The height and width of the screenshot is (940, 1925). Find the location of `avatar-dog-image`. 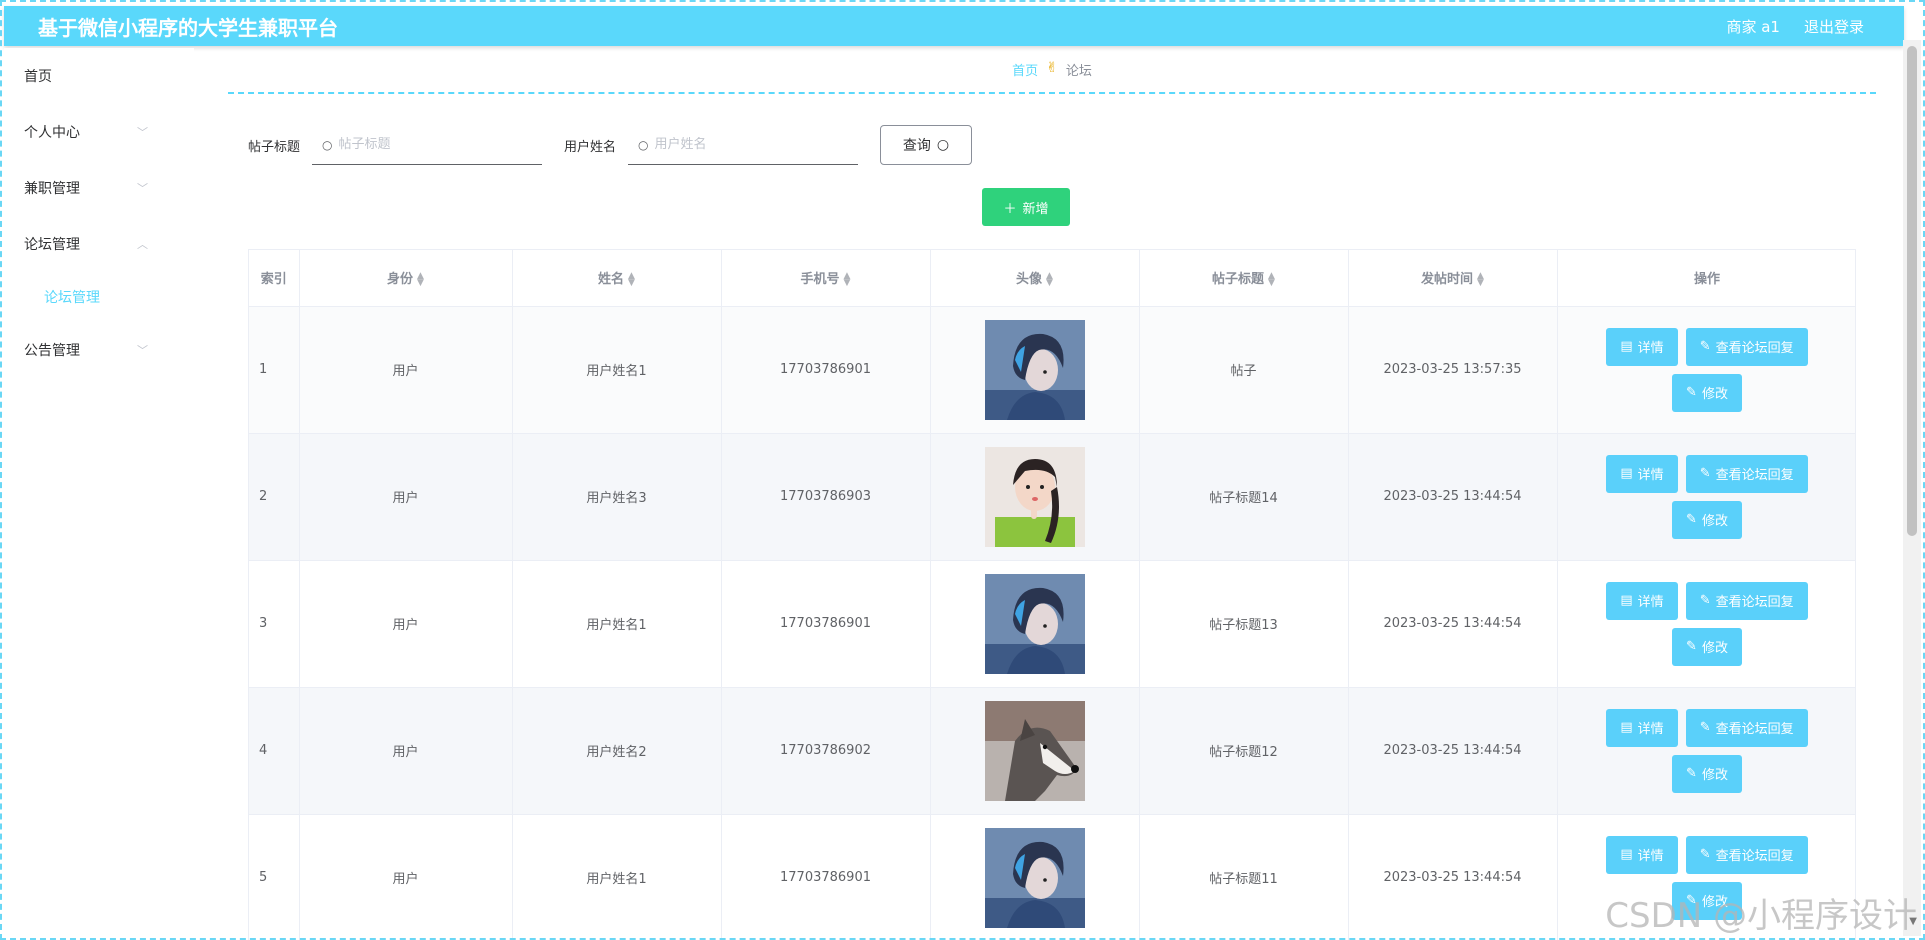

avatar-dog-image is located at coordinates (1034, 750).